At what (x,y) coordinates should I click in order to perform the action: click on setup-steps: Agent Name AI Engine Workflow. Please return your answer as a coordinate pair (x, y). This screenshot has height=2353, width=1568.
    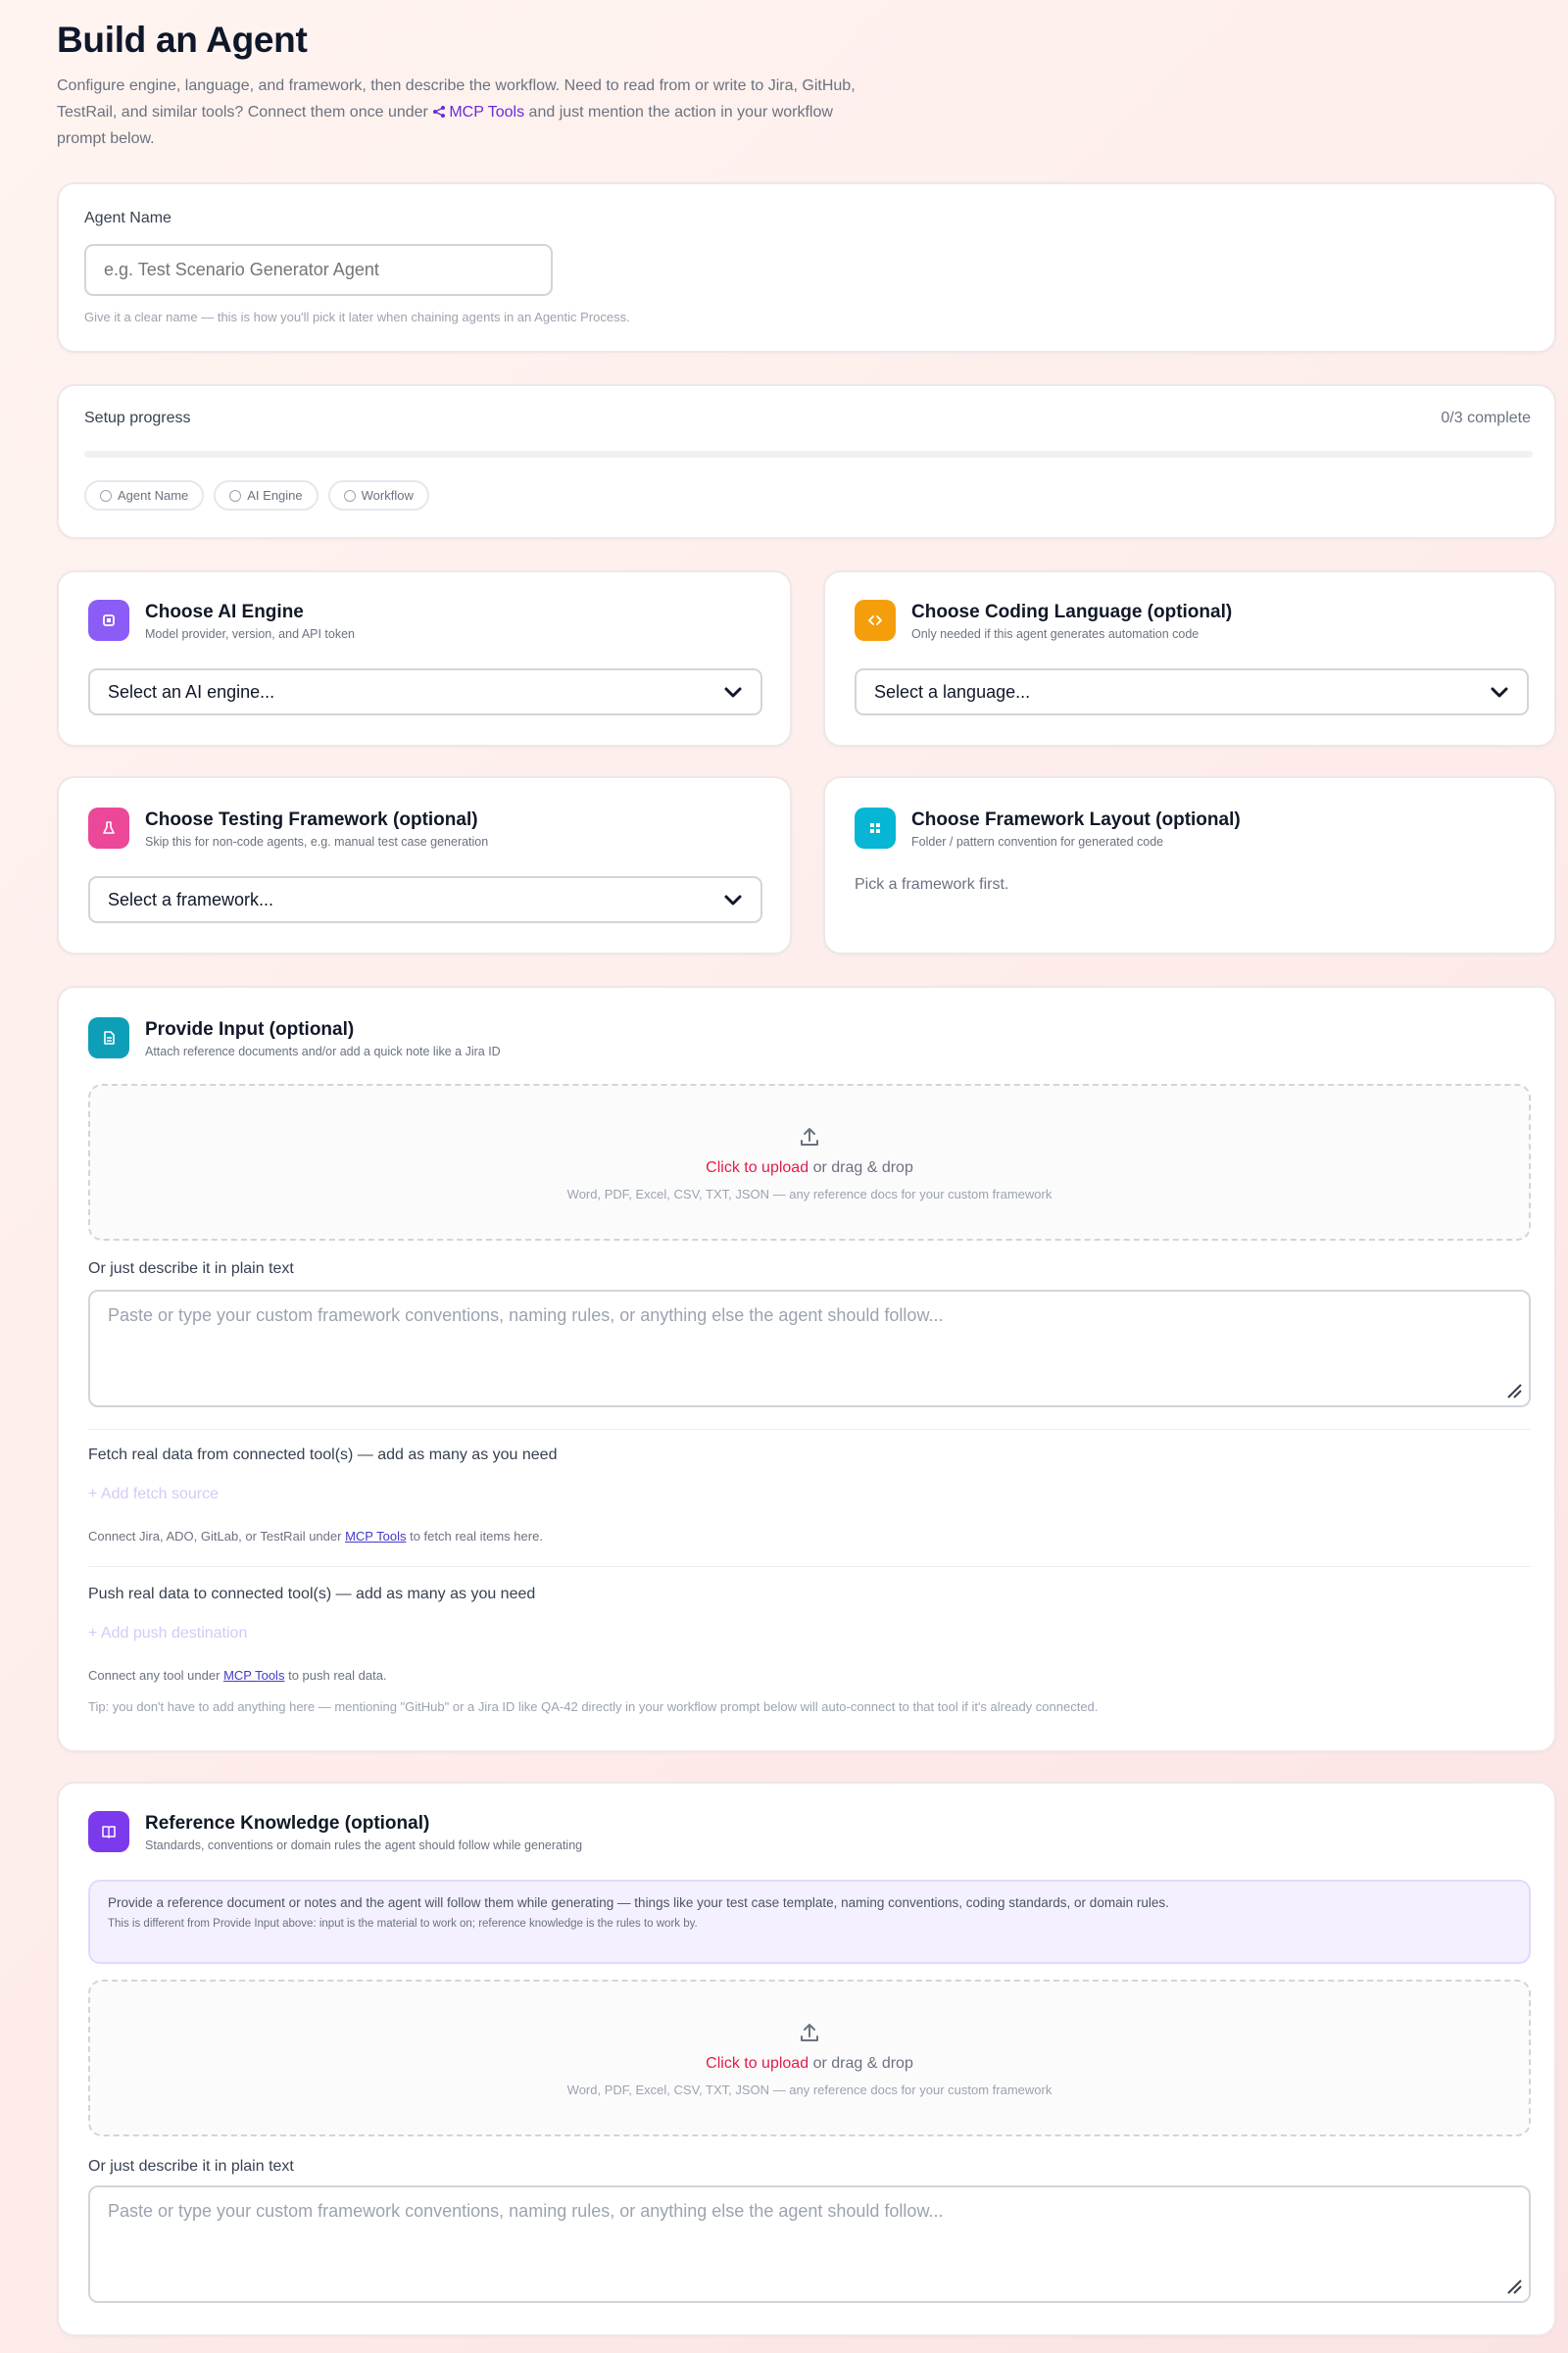
    Looking at the image, I should click on (261, 495).